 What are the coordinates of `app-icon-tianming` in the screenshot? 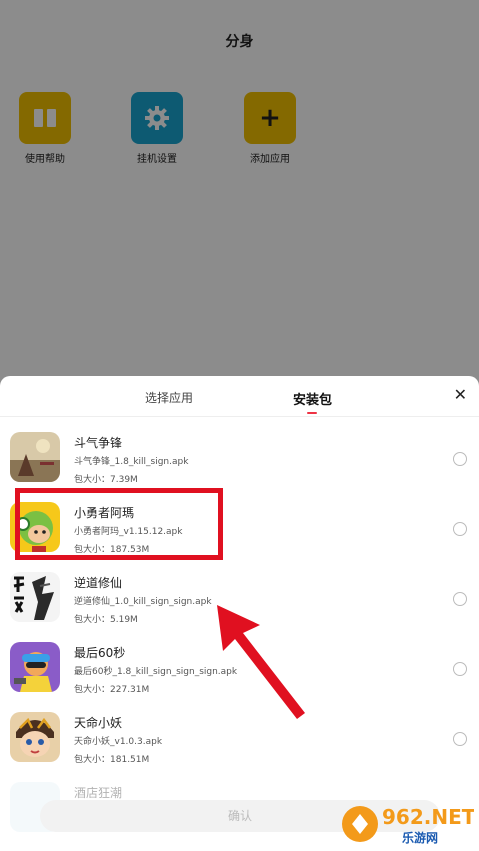 It's located at (35, 737).